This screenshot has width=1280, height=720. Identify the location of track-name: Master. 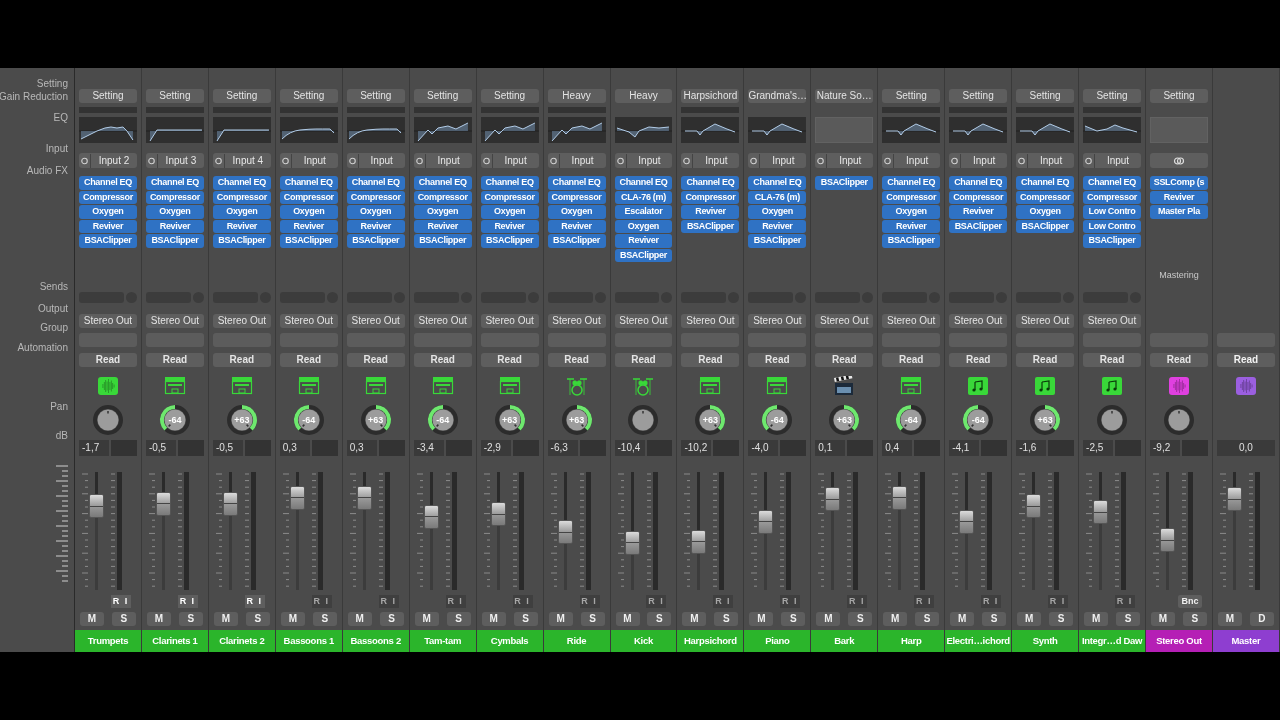
(1245, 641).